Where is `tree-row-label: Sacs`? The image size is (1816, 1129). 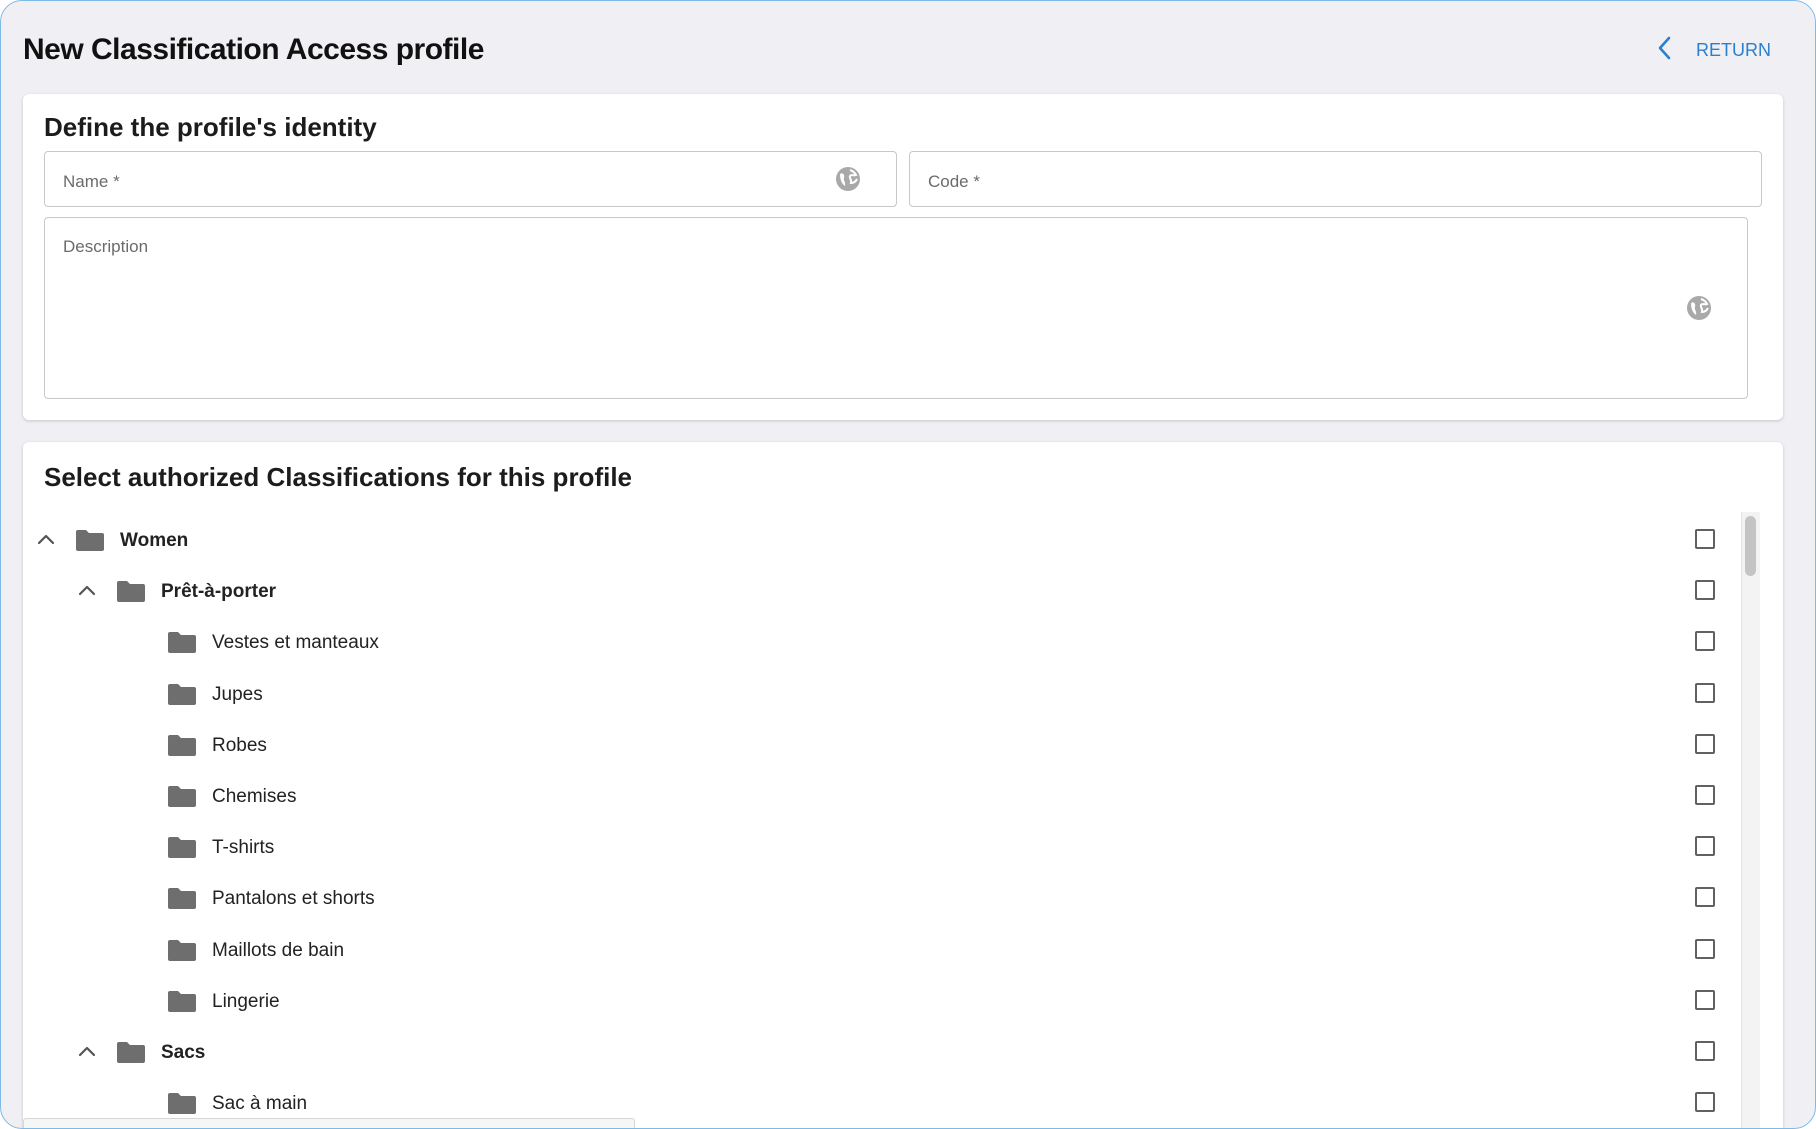
tree-row-label: Sacs is located at coordinates (183, 1052).